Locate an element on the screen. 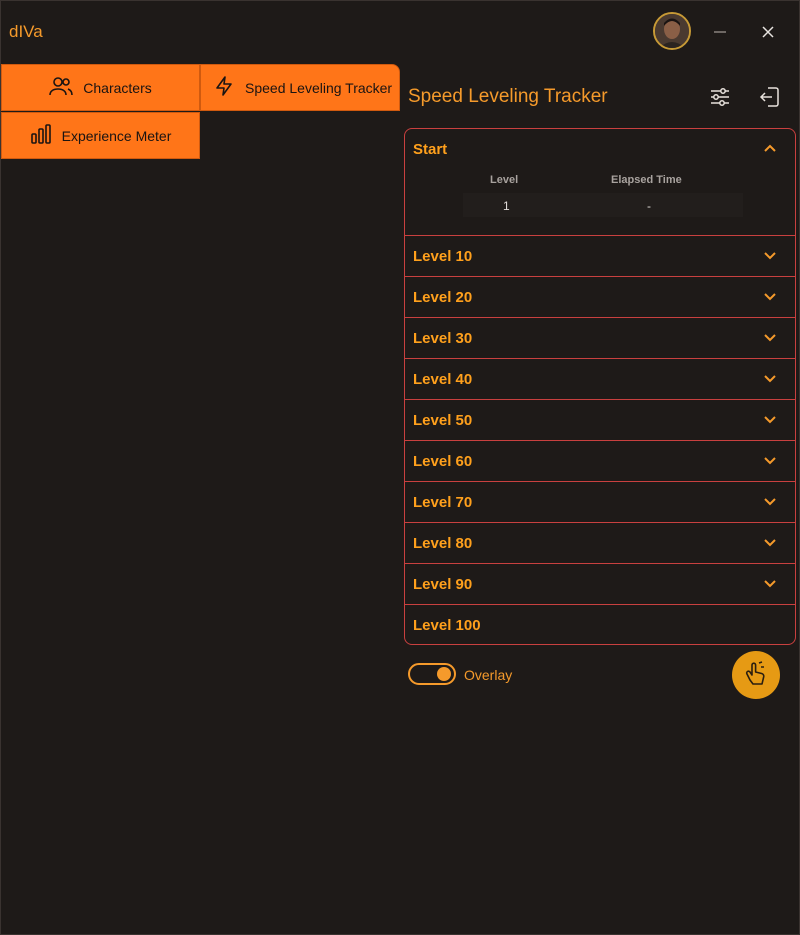 This screenshot has width=800, height=935. cell-elapsed-time: - is located at coordinates (649, 206).